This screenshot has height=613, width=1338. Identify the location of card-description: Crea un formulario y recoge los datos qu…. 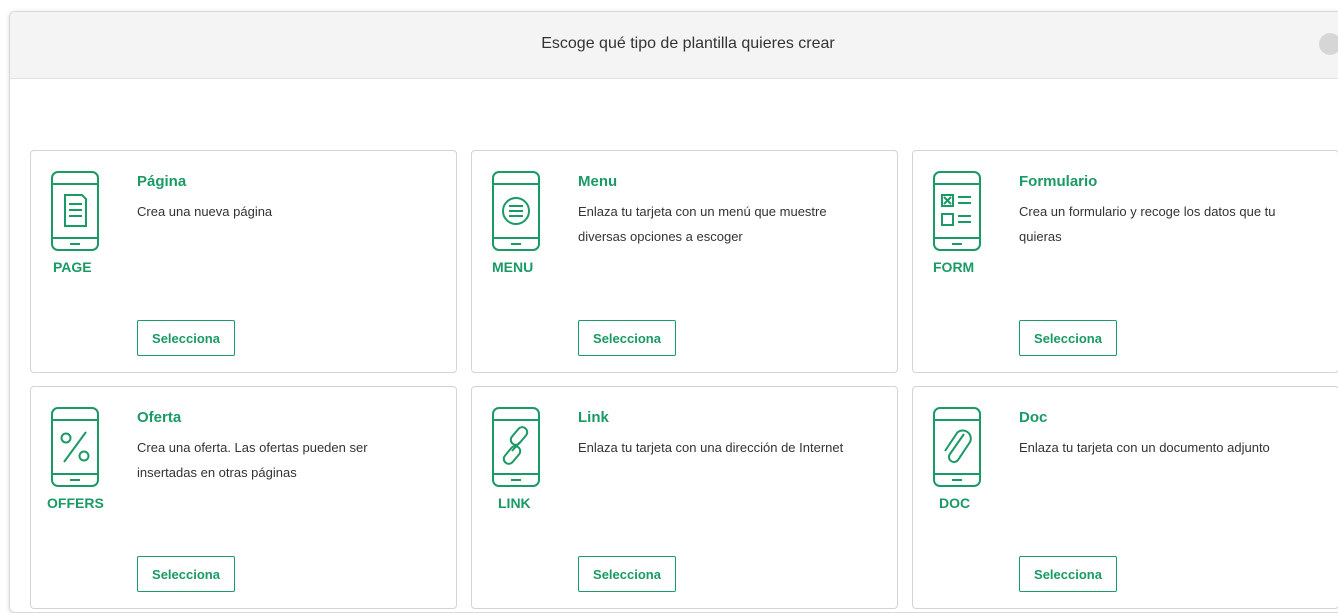
(1147, 224).